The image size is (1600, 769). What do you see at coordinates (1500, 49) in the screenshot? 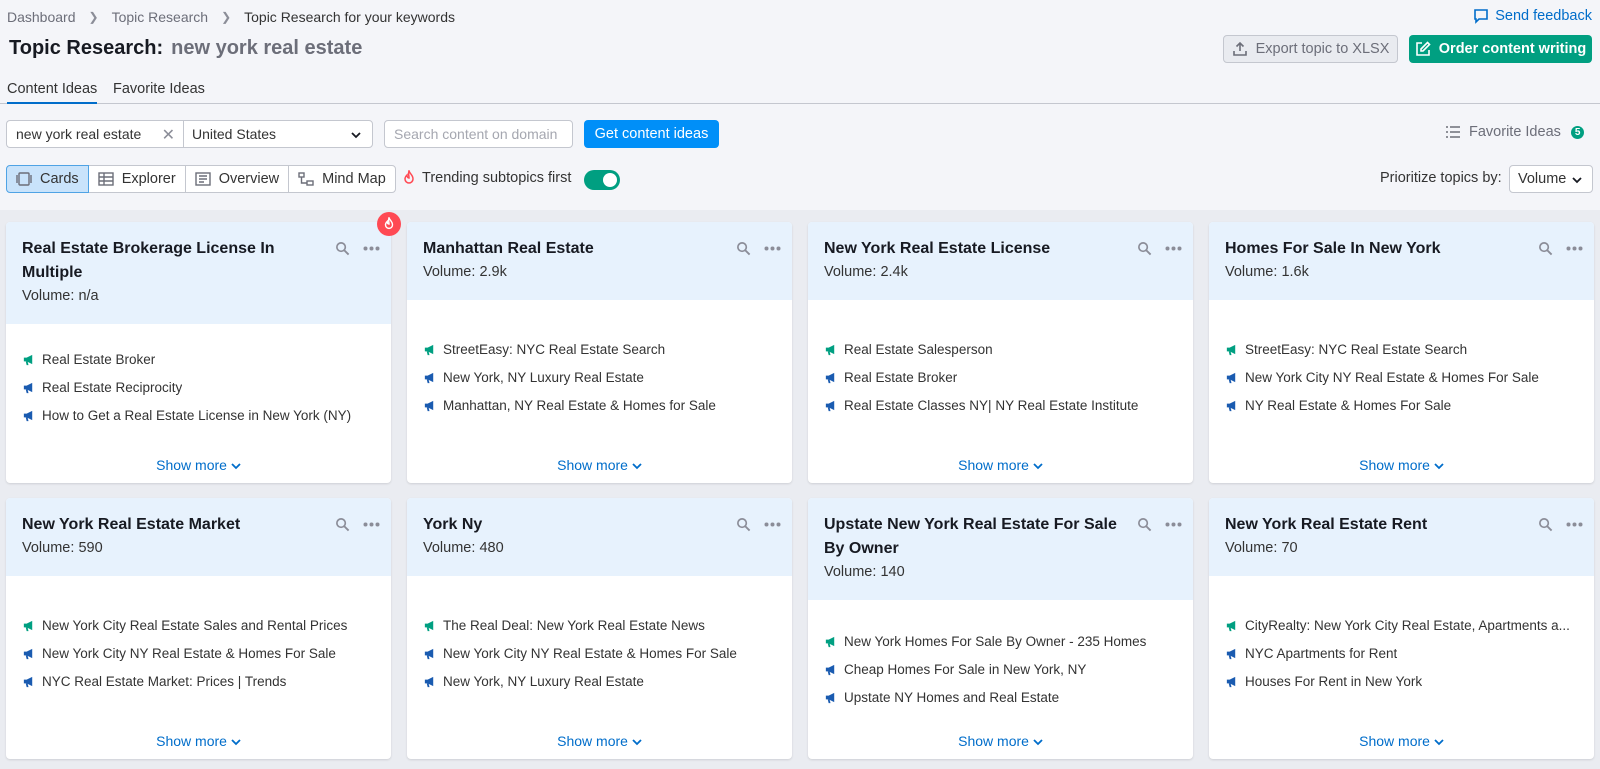
I see `order-content-writing-button: Order content writing` at bounding box center [1500, 49].